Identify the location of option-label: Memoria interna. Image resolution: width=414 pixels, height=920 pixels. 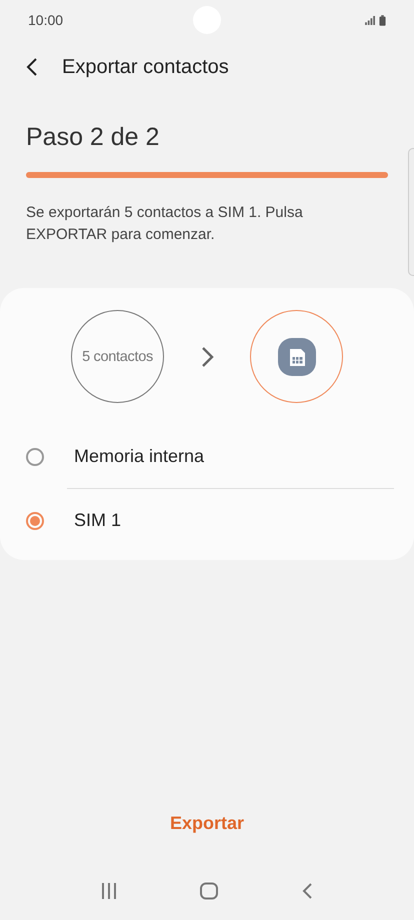
(139, 456).